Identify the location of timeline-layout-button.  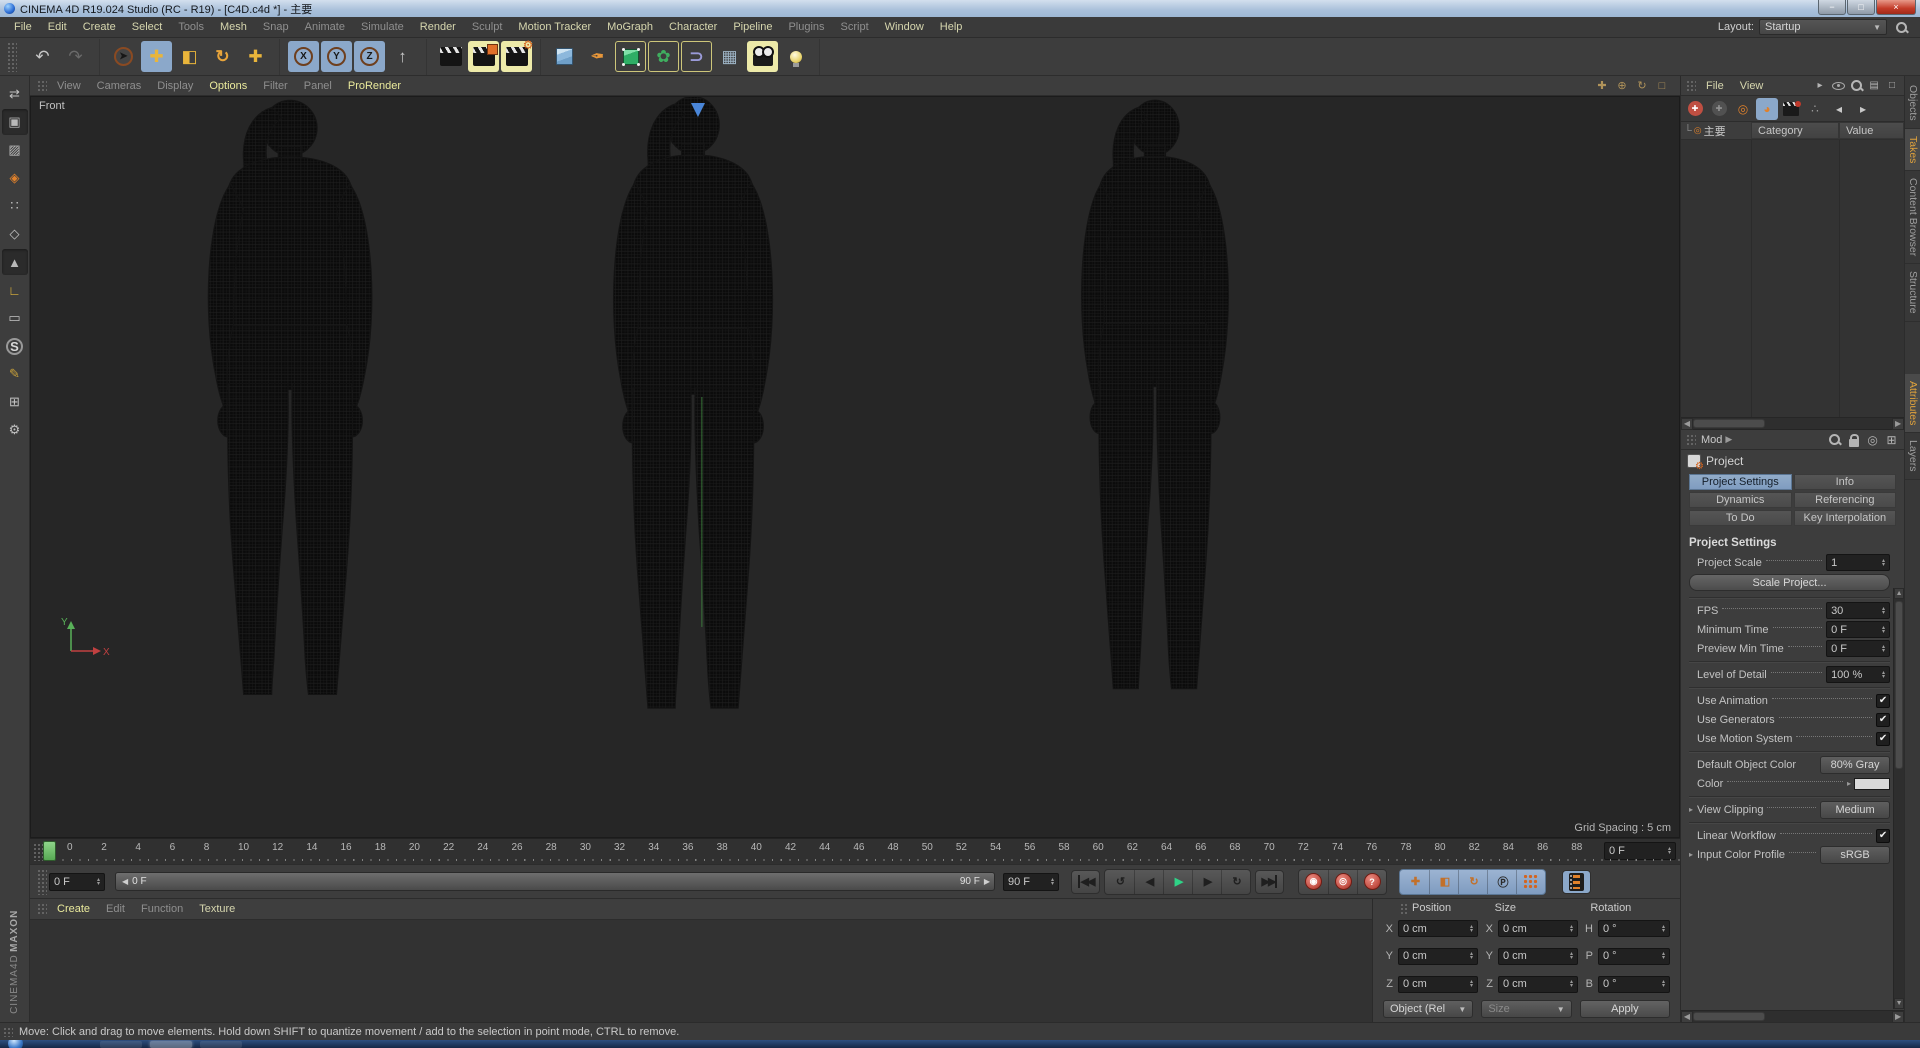
(1576, 881).